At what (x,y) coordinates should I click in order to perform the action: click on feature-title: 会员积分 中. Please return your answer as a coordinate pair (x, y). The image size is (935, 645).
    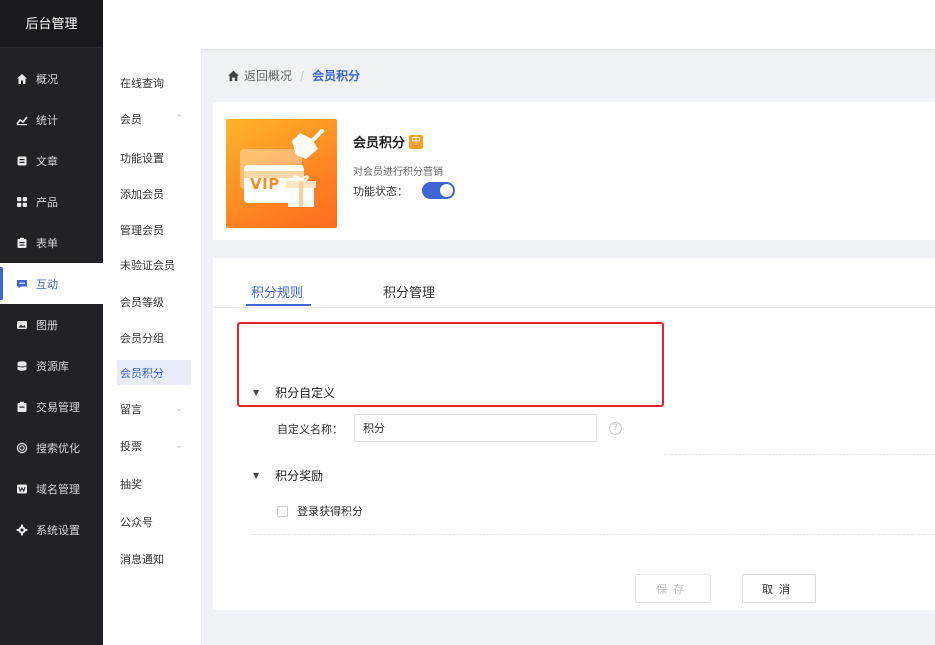
    Looking at the image, I should click on (388, 141).